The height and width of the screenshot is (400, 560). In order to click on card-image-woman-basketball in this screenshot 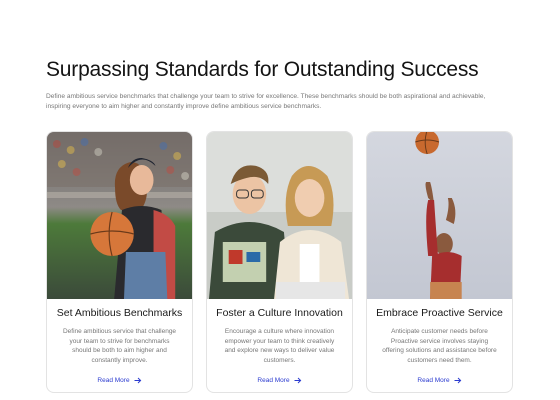, I will do `click(119, 215)`.